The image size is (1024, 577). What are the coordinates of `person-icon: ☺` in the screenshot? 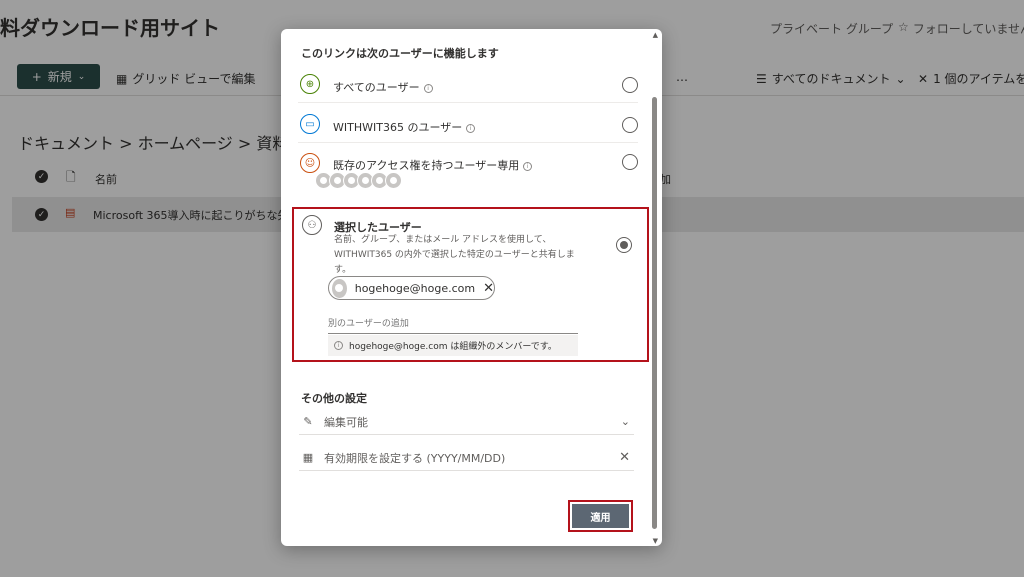 It's located at (310, 163).